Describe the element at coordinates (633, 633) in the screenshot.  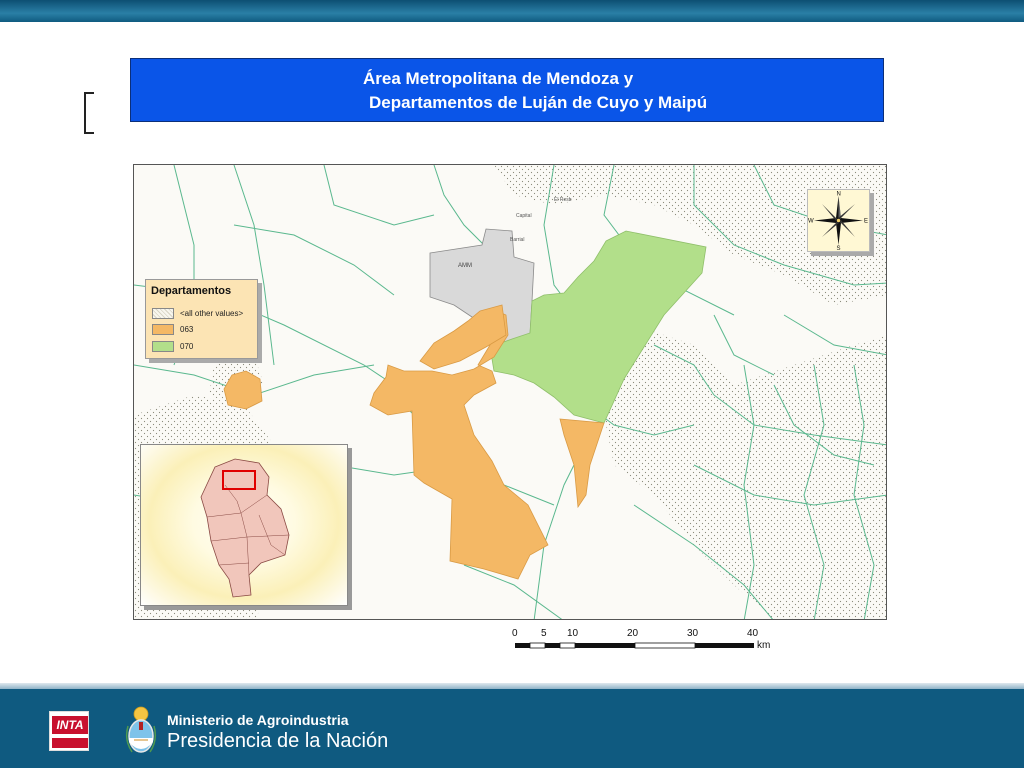
I see `scale-tick-20: 20` at that location.